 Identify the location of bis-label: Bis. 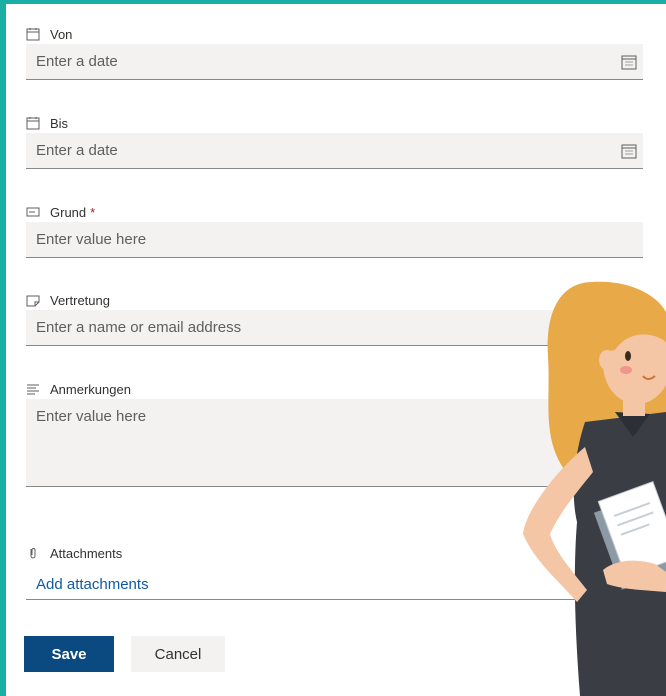
(59, 123).